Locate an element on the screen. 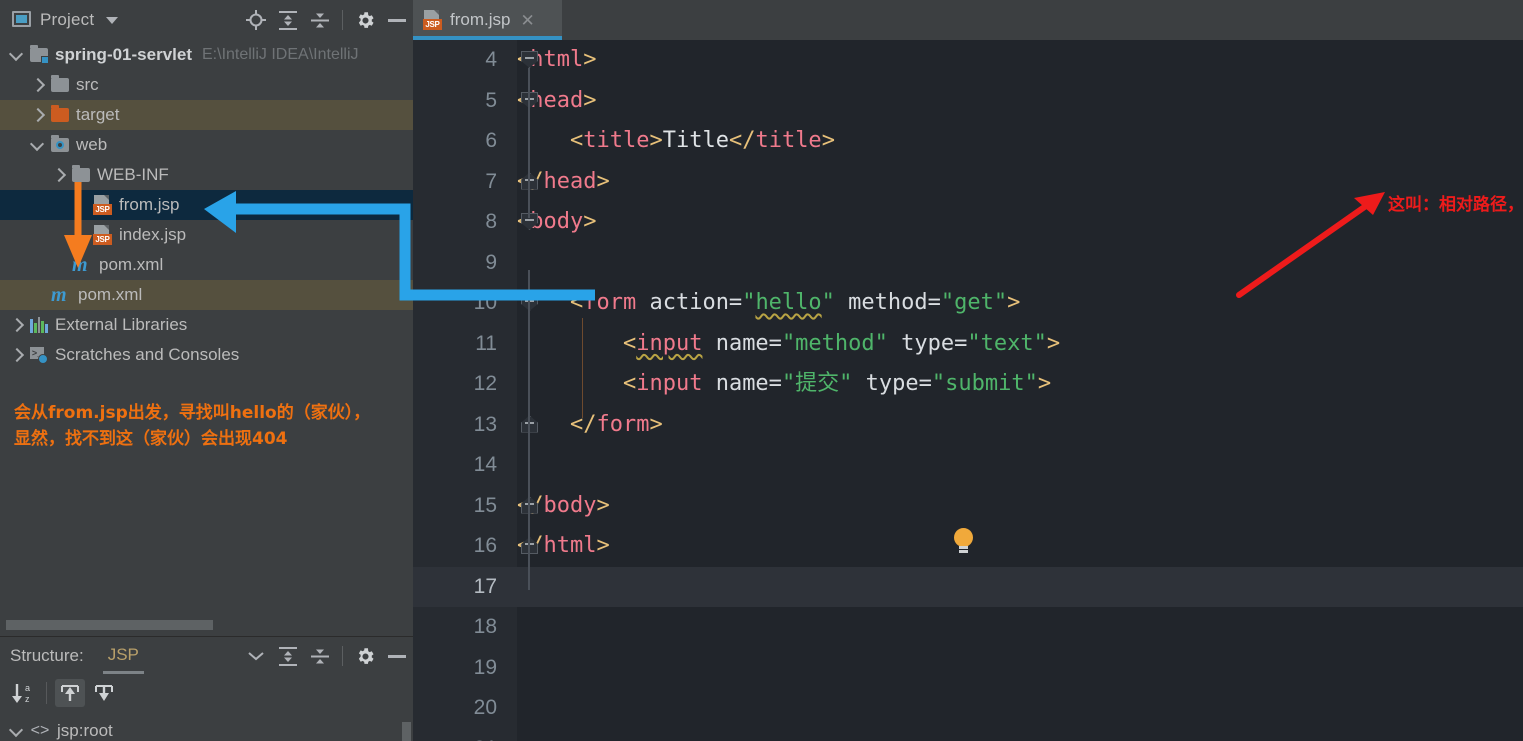 The height and width of the screenshot is (741, 1523). scratches-icon: >_ is located at coordinates (39, 355).